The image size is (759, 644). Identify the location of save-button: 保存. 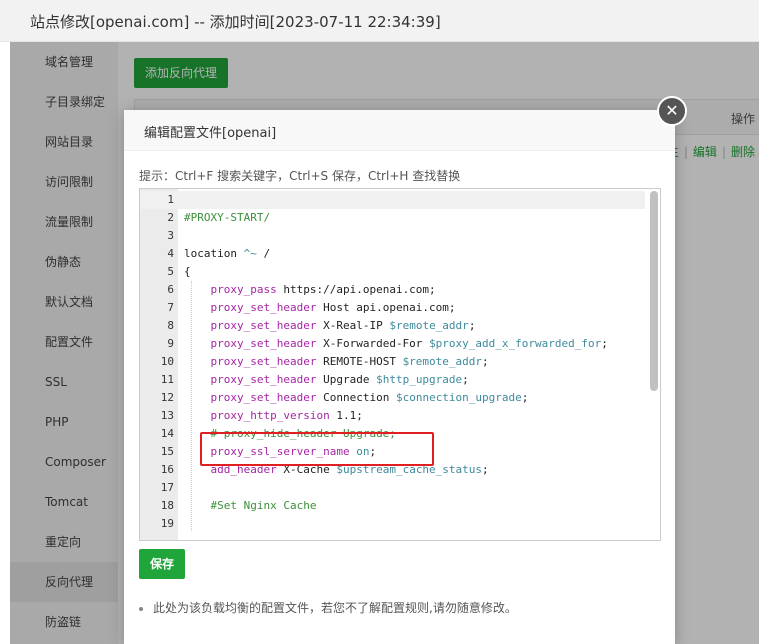
(162, 564).